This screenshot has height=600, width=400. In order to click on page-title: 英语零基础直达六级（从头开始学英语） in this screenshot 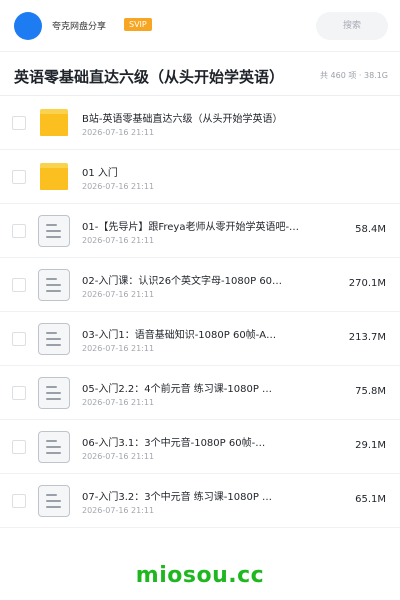, I will do `click(149, 77)`.